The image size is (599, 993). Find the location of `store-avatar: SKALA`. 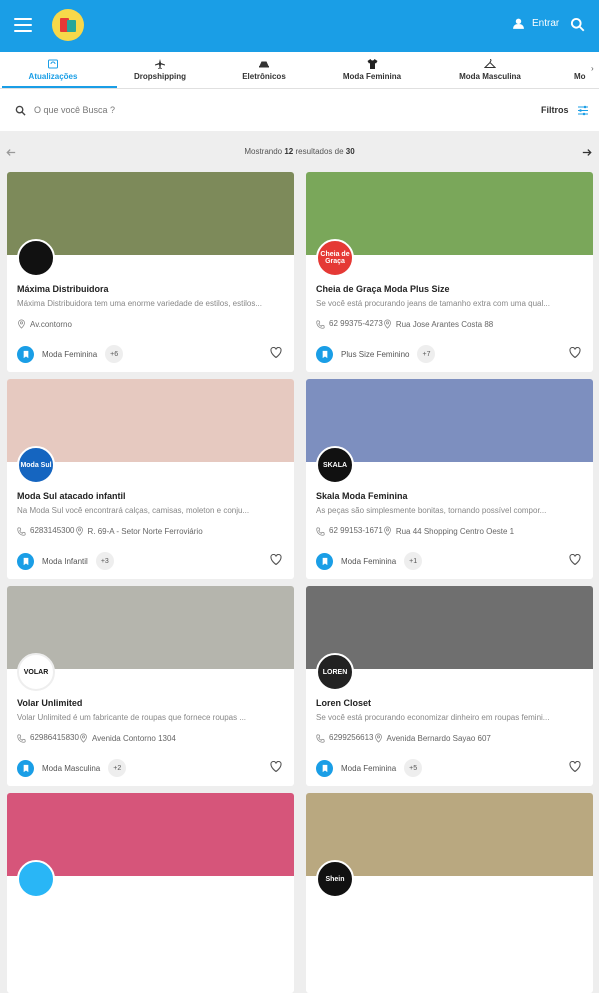

store-avatar: SKALA is located at coordinates (335, 465).